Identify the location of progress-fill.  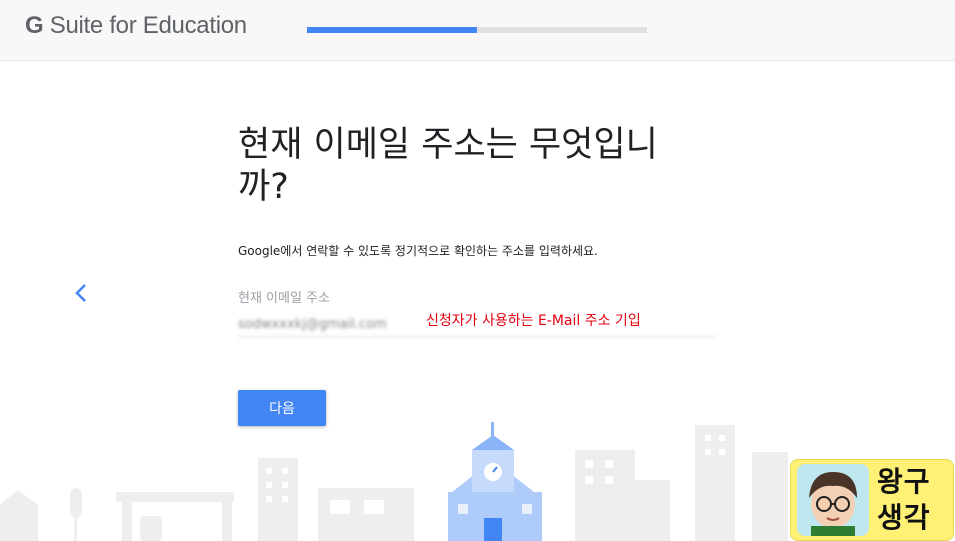
(392, 30).